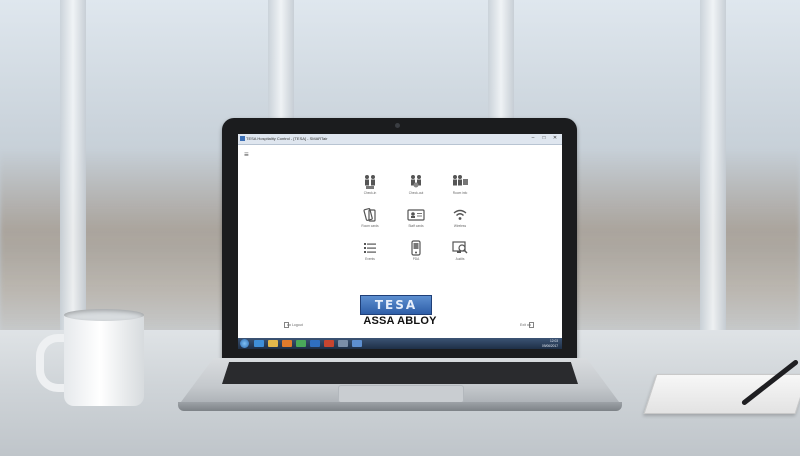  I want to click on room-cards-icon, so click(369, 215).